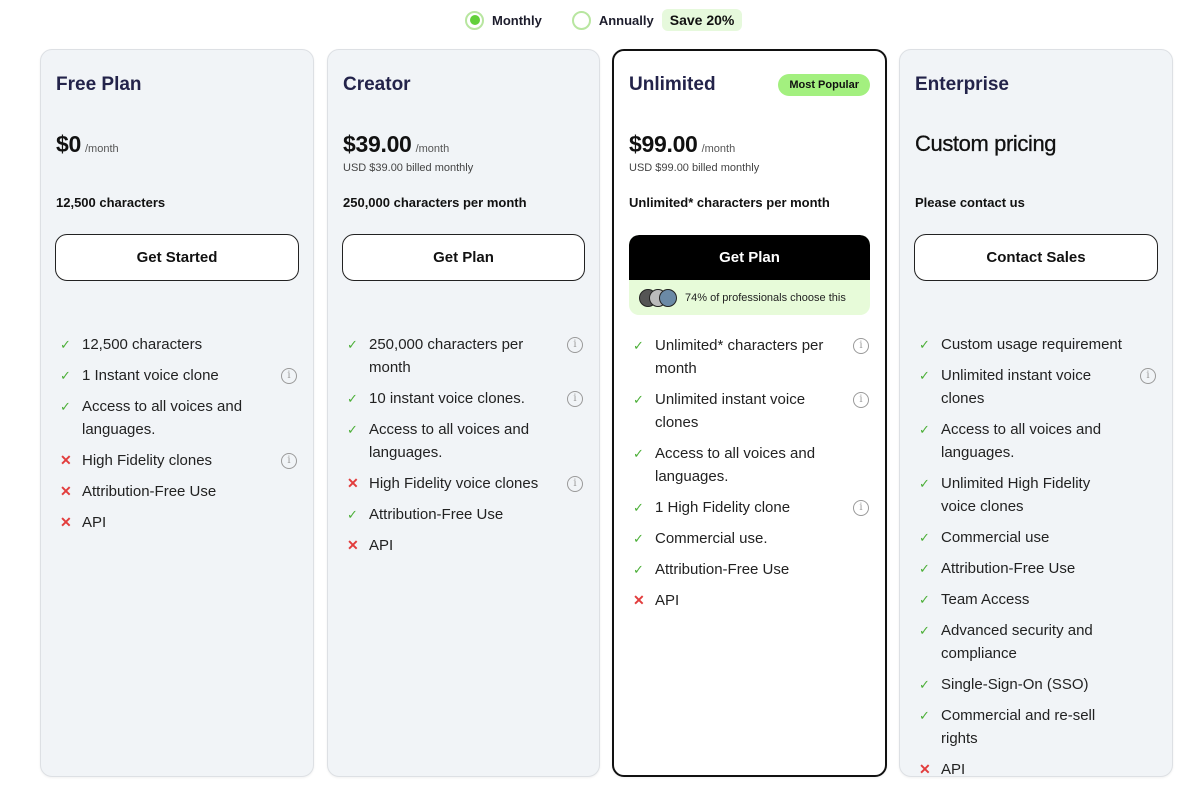 The image size is (1200, 785). I want to click on price-row: Custom pricing, so click(986, 144).